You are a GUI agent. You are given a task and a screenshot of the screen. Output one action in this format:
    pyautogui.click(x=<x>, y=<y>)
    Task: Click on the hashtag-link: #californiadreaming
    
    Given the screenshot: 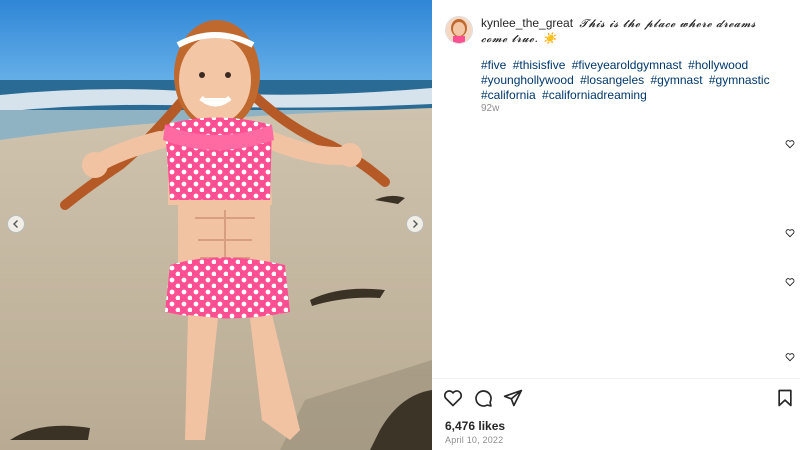 What is the action you would take?
    pyautogui.click(x=594, y=95)
    